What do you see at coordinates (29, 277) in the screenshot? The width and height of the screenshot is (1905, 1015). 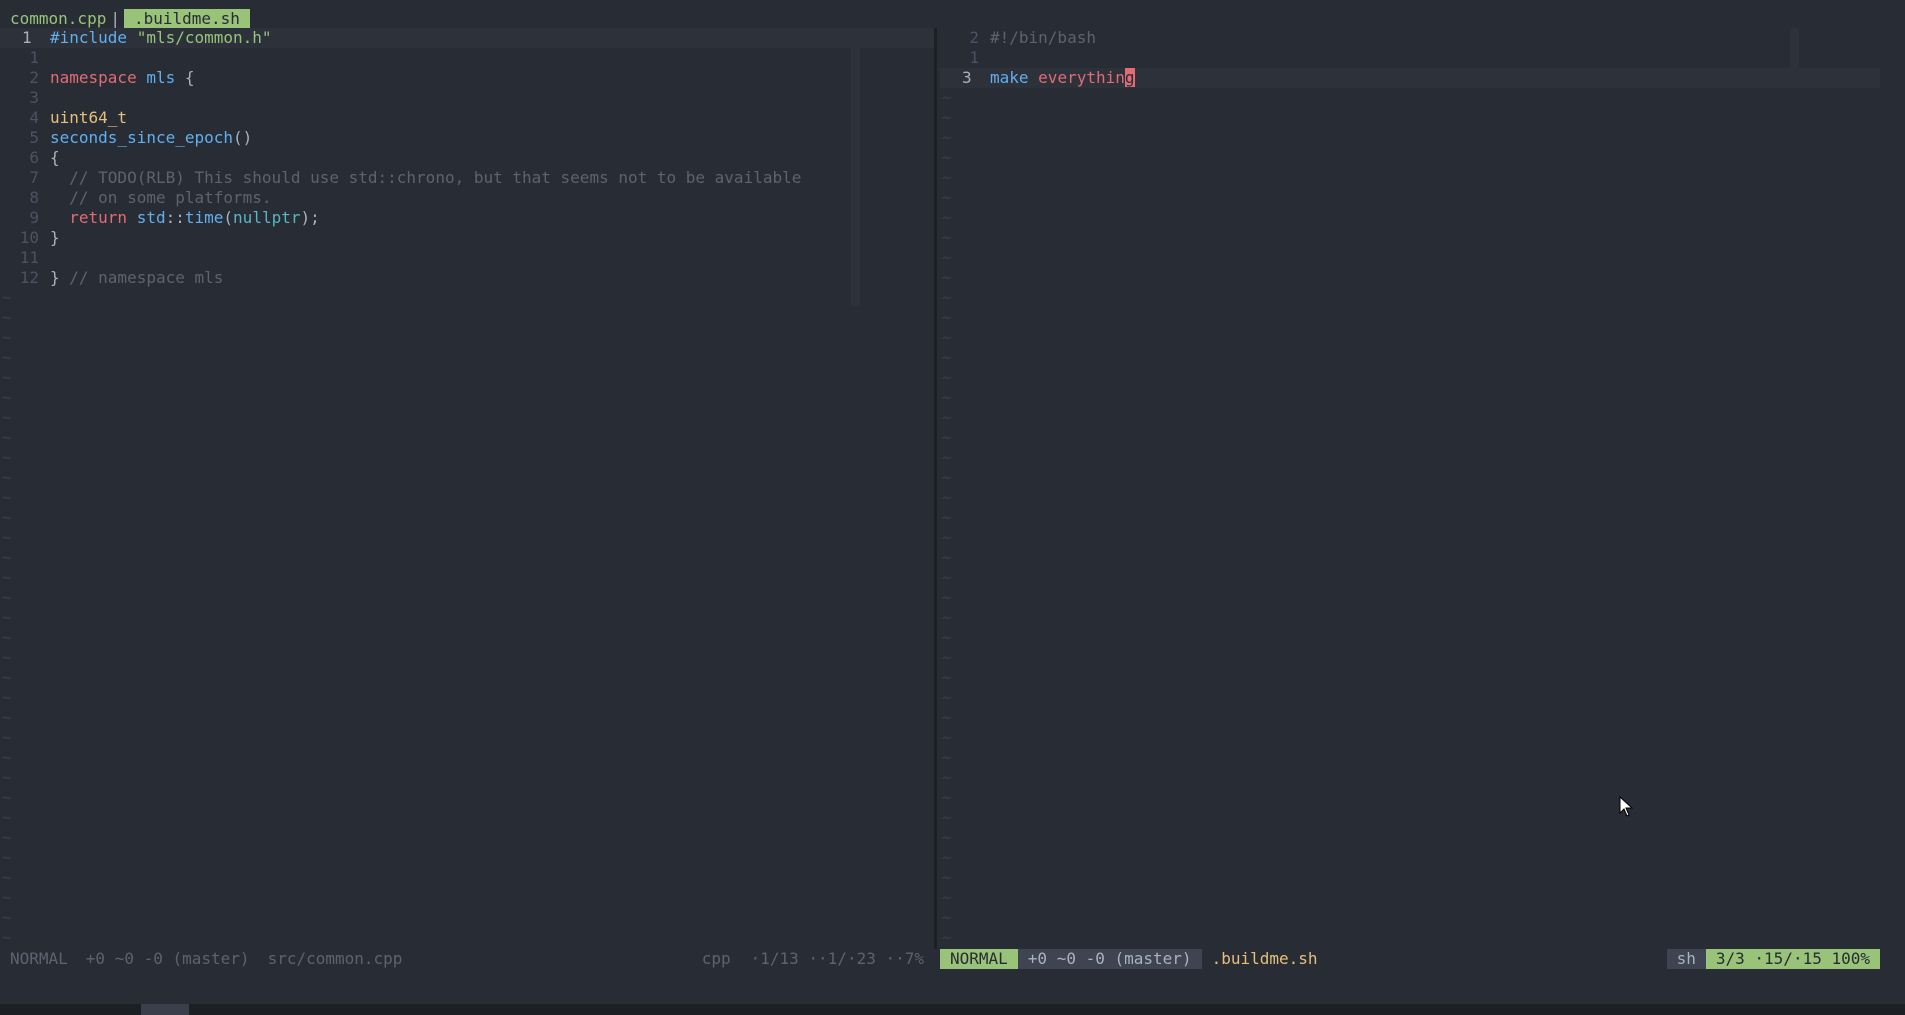 I see `line-number: 12` at bounding box center [29, 277].